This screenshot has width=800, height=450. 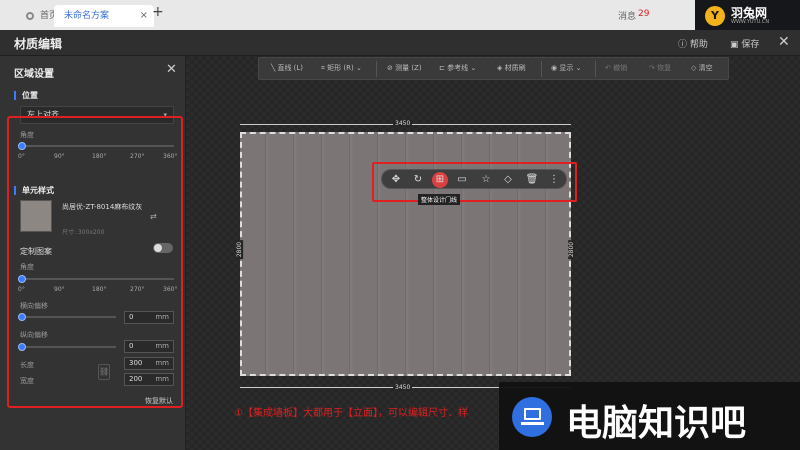 I want to click on tool-clear: ◇ 清空, so click(x=702, y=68).